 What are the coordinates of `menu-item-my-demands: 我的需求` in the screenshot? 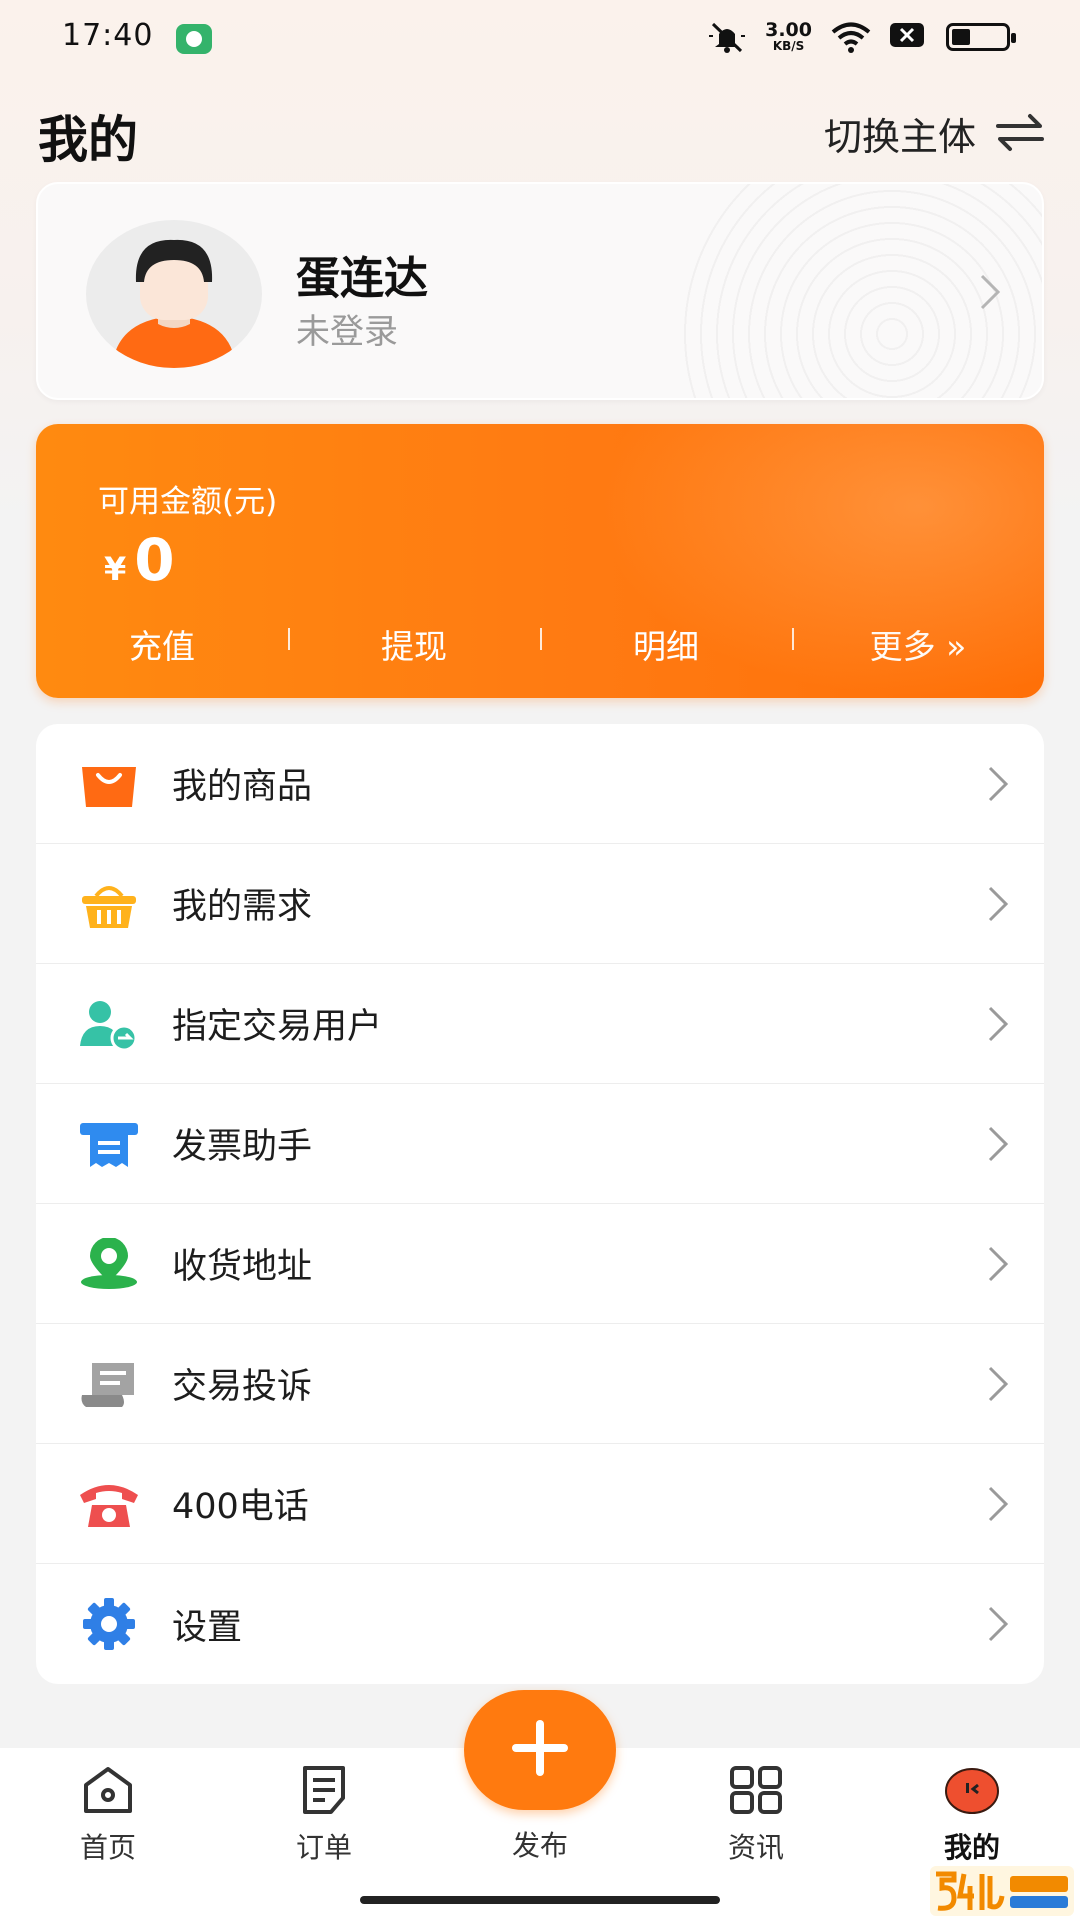 It's located at (540, 904).